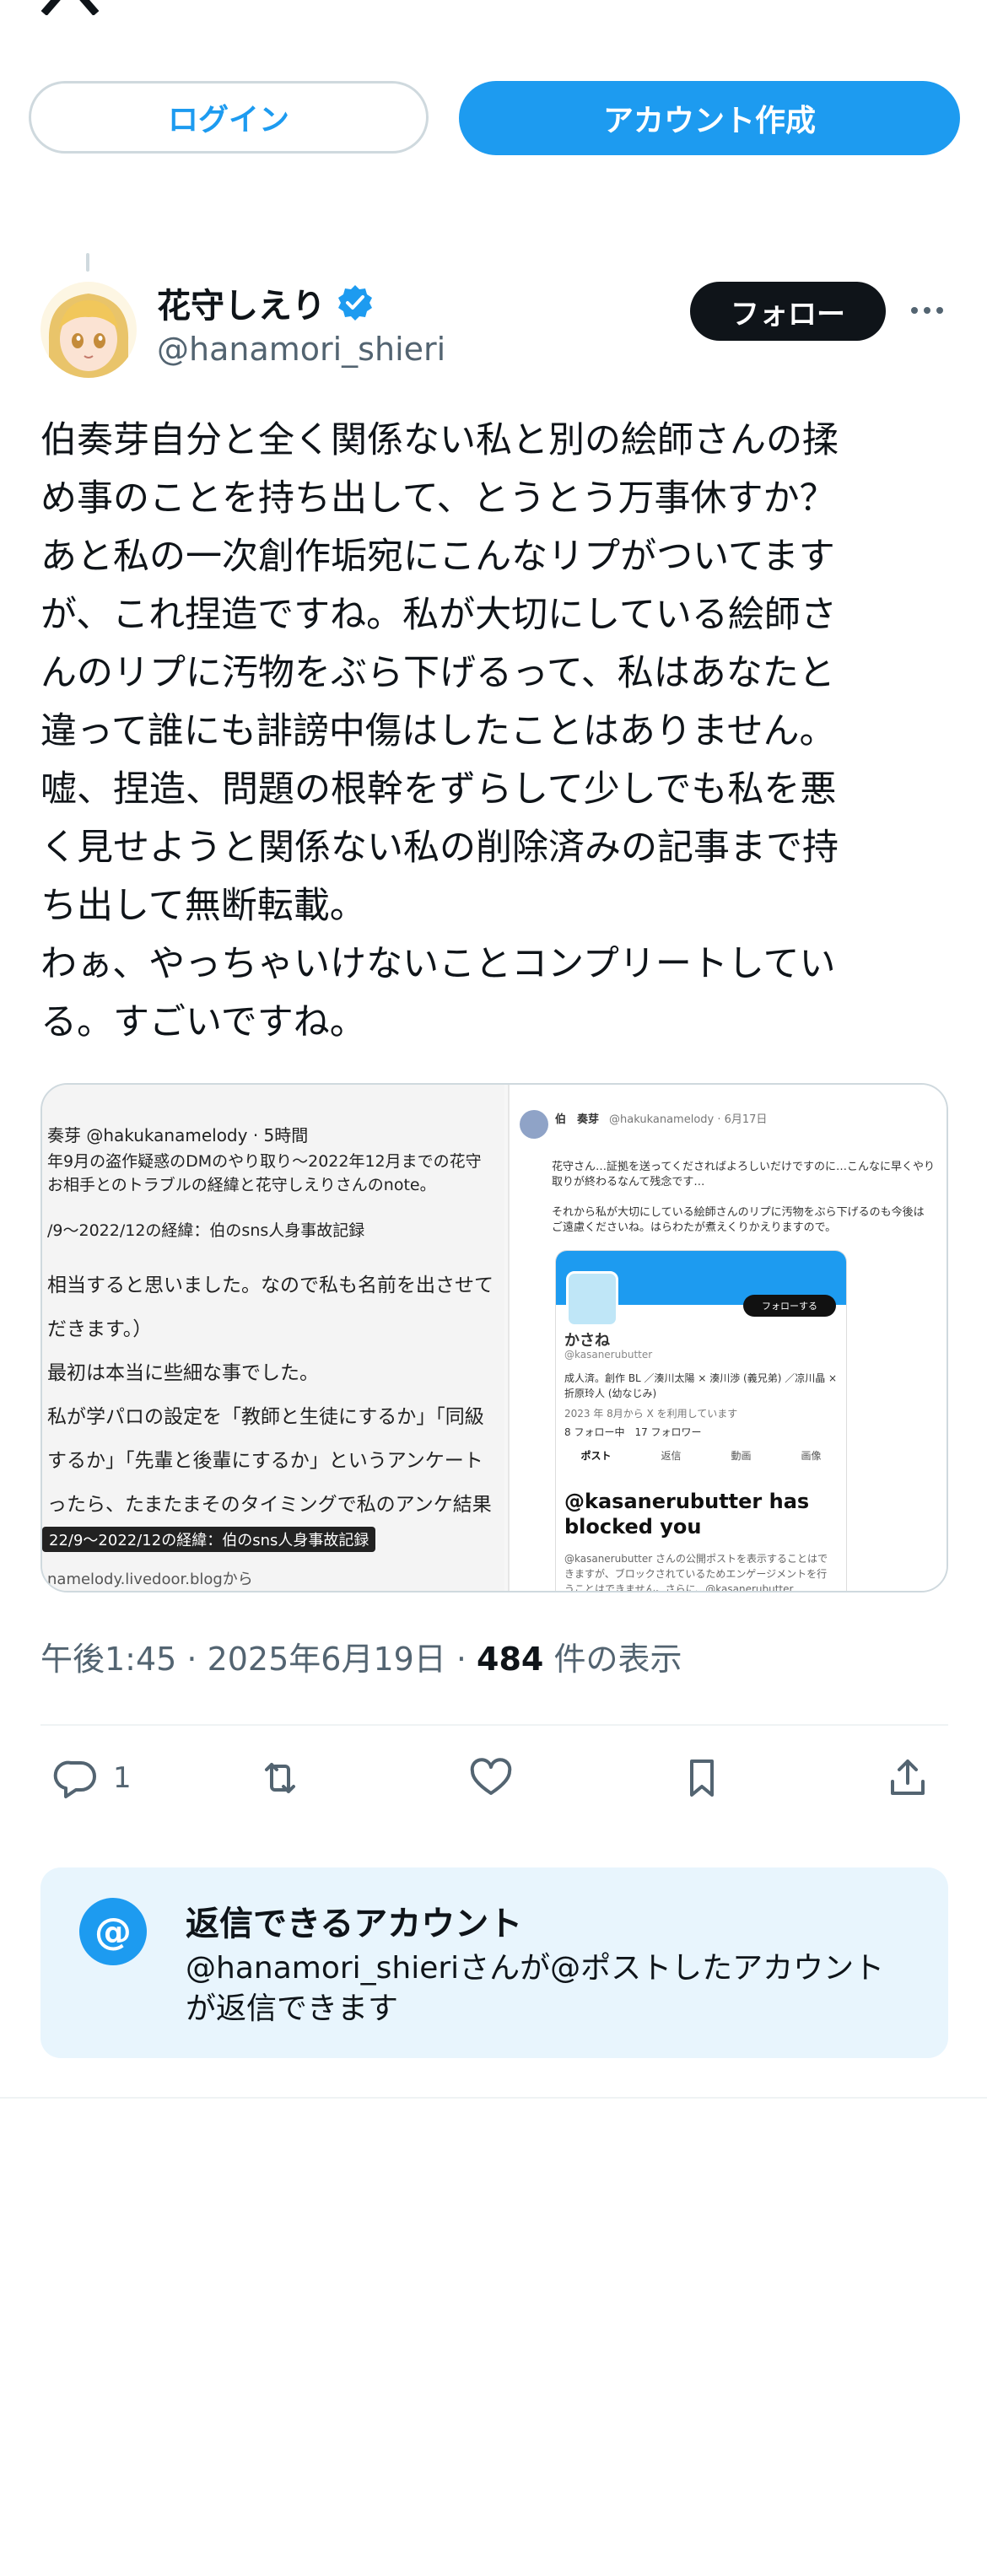 The height and width of the screenshot is (2576, 987). I want to click on reply-count: 1, so click(122, 1778).